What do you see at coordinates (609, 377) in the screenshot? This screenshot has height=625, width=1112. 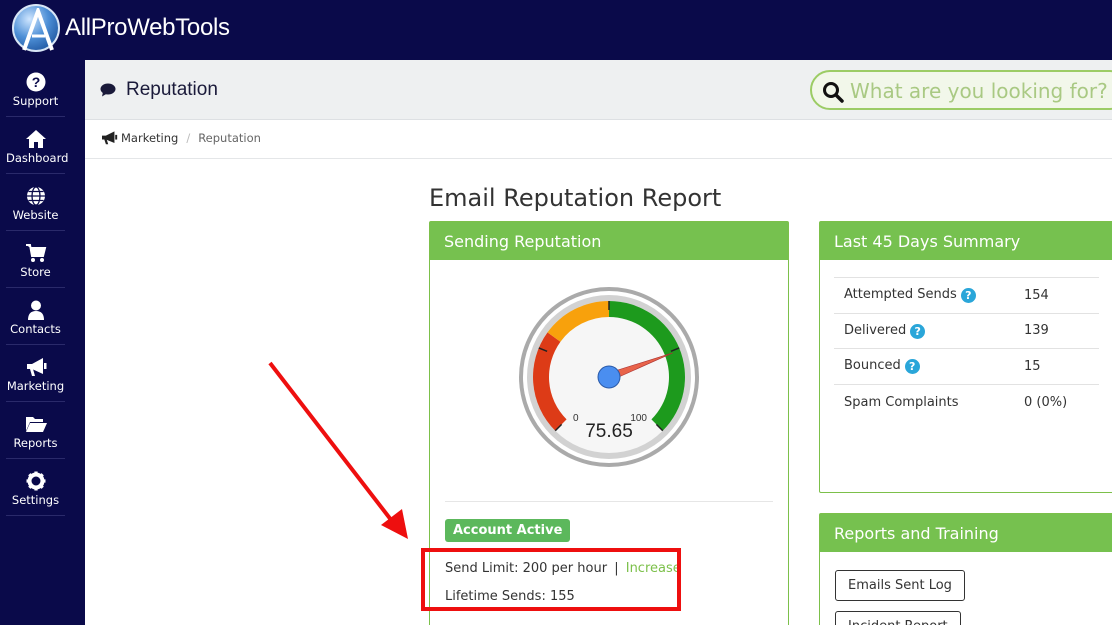 I see `reputation-gauge: 0 100 75.65` at bounding box center [609, 377].